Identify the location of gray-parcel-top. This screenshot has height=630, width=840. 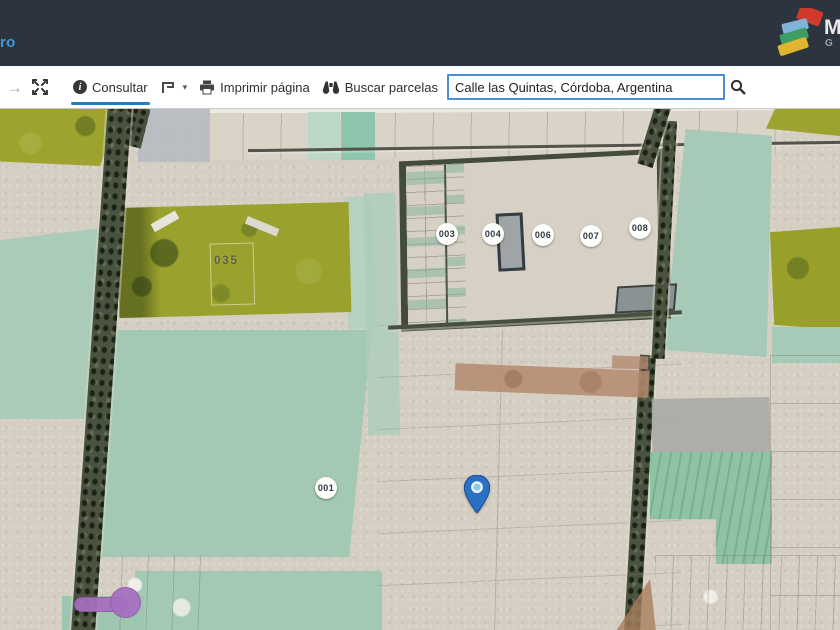
(174, 135).